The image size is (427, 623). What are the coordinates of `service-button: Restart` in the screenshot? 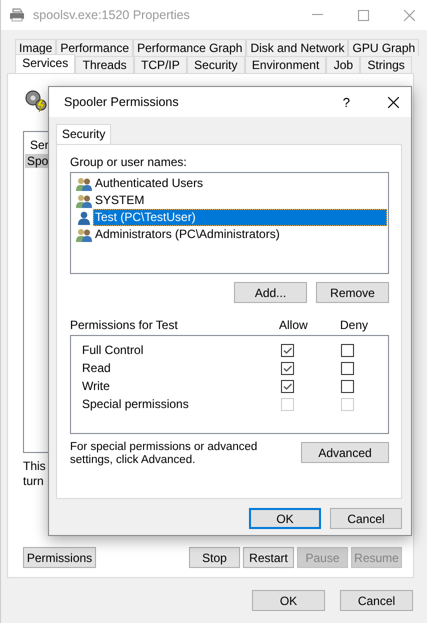 It's located at (268, 557).